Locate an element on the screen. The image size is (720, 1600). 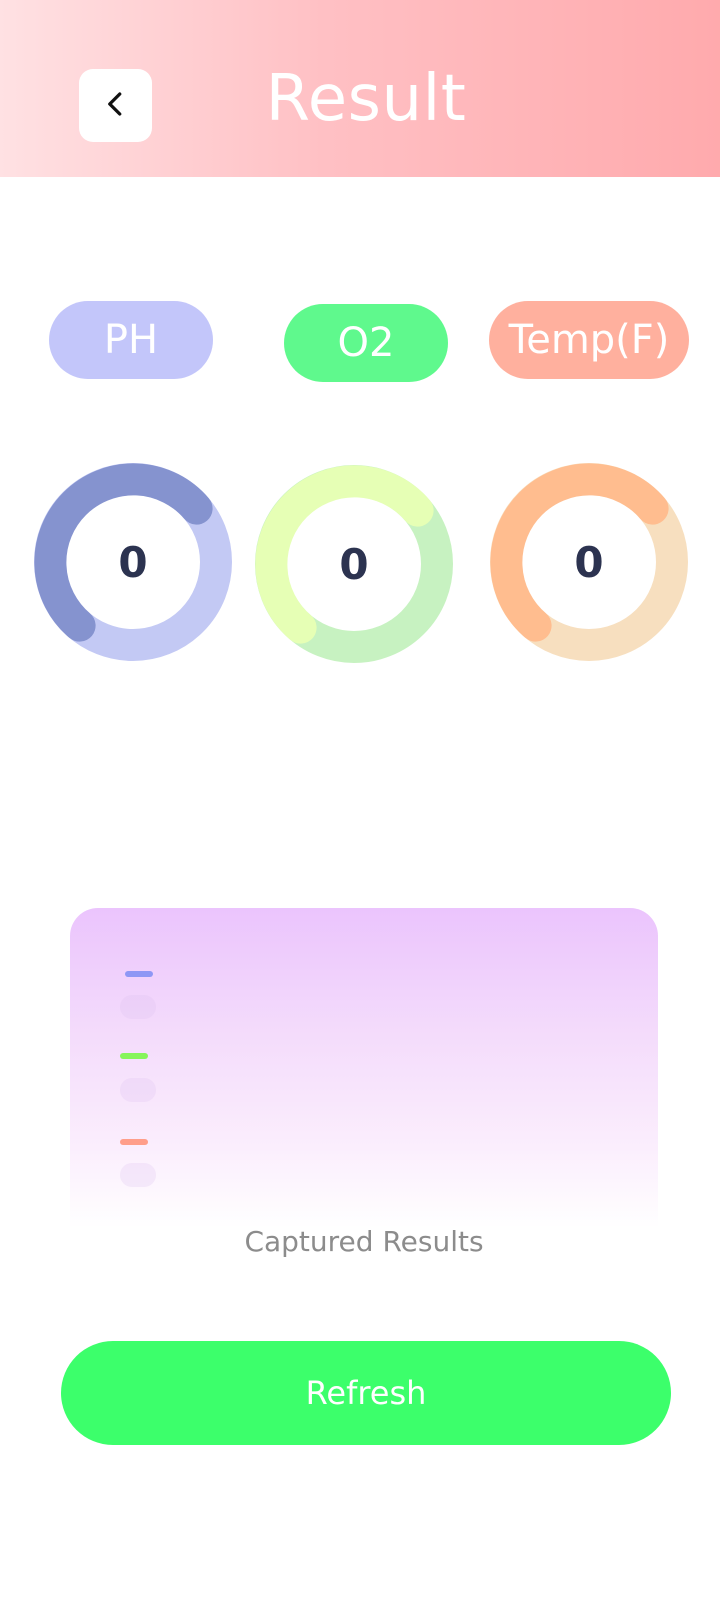
temp-legend-dot is located at coordinates (138, 1175).